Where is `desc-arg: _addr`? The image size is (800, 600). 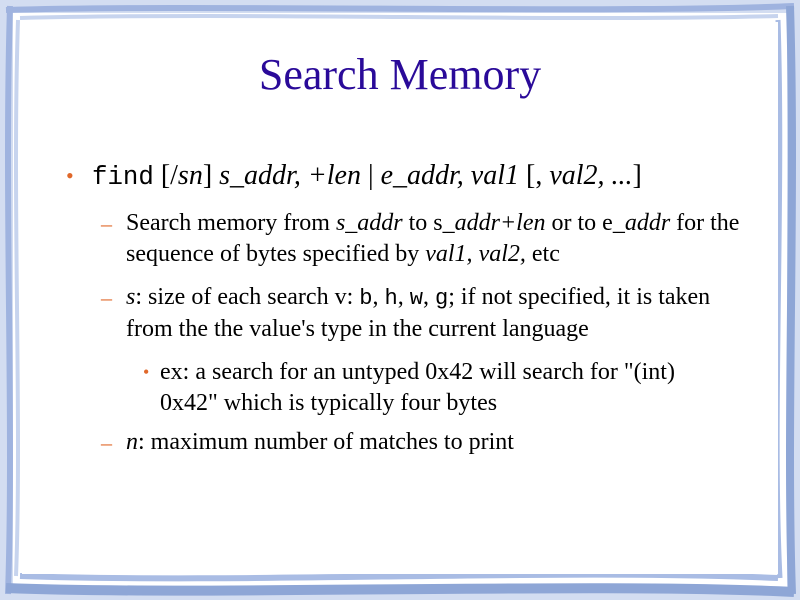
desc-arg: _addr is located at coordinates (641, 223).